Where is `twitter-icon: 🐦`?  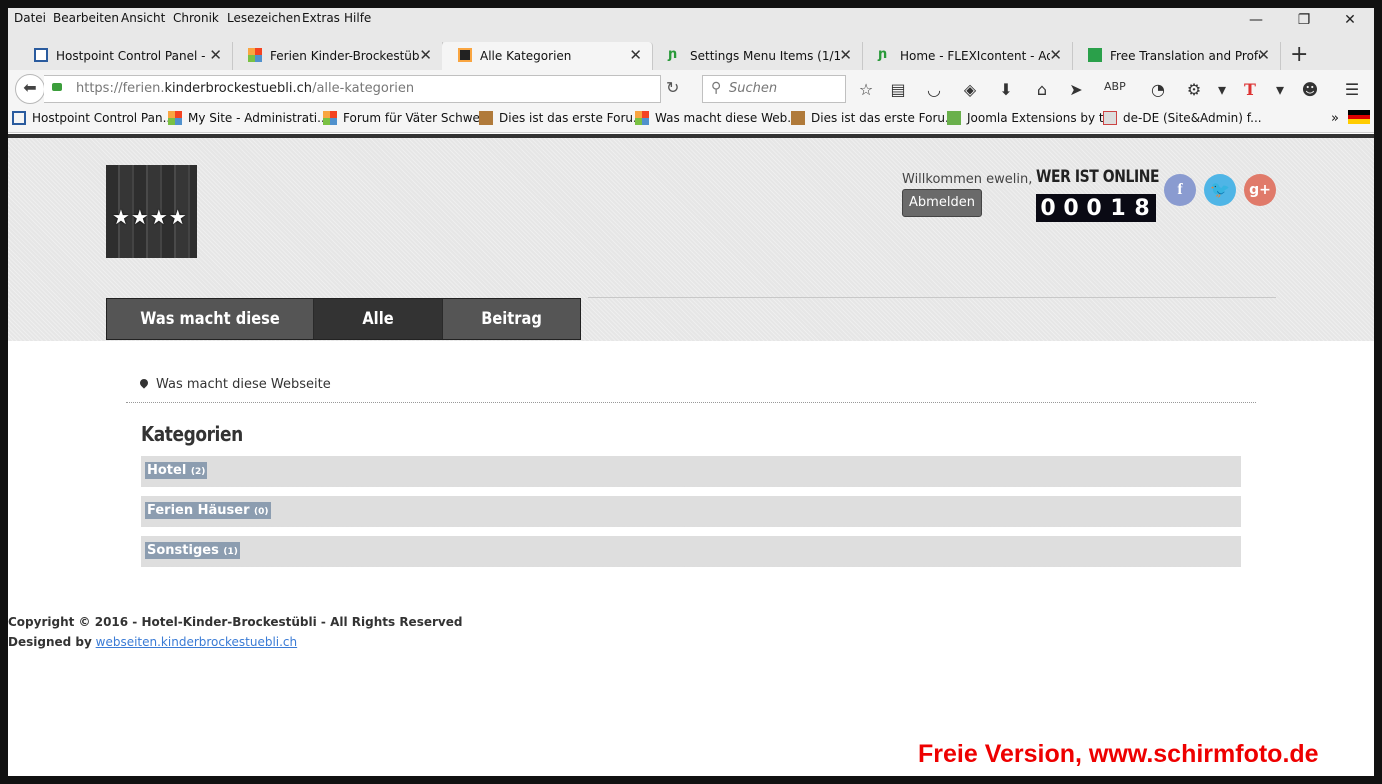
twitter-icon: 🐦 is located at coordinates (1220, 190).